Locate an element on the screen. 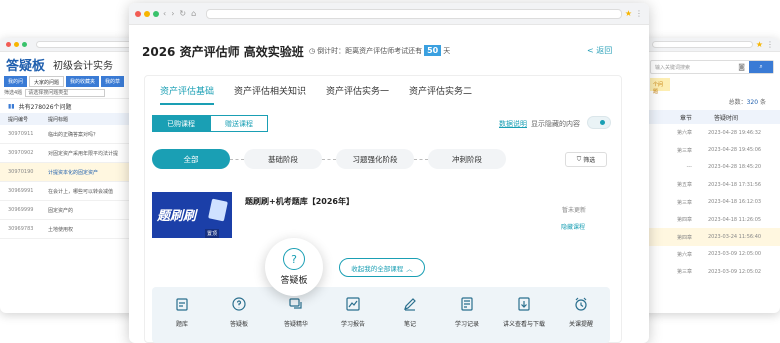 This screenshot has width=780, height=343. tool-handout-download: 讲义查看与下载 is located at coordinates (524, 311).